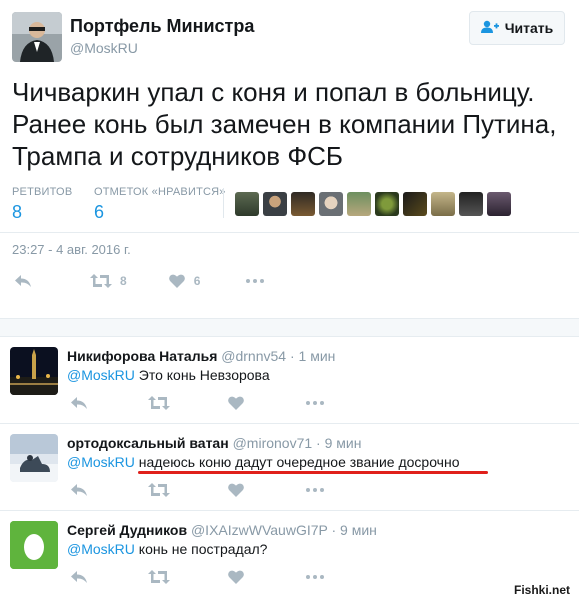 The image size is (579, 601). I want to click on retweet-count: 8, so click(123, 281).